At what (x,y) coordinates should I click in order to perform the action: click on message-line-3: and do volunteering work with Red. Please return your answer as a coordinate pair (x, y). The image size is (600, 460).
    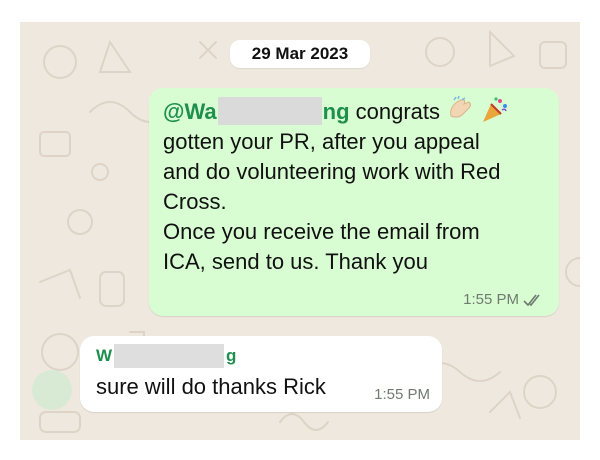
    Looking at the image, I should click on (332, 171).